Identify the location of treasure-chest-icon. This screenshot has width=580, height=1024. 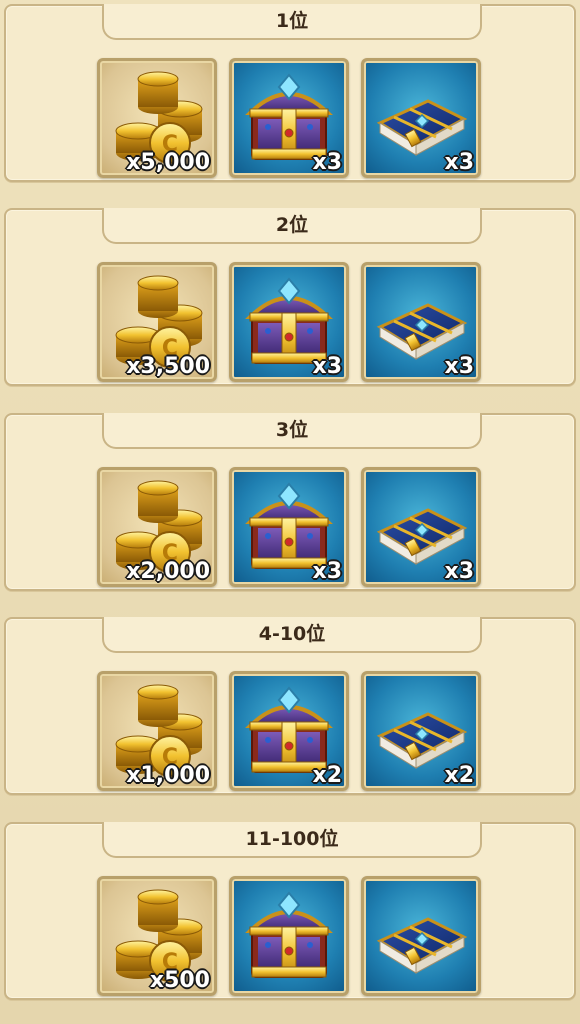
(289, 935).